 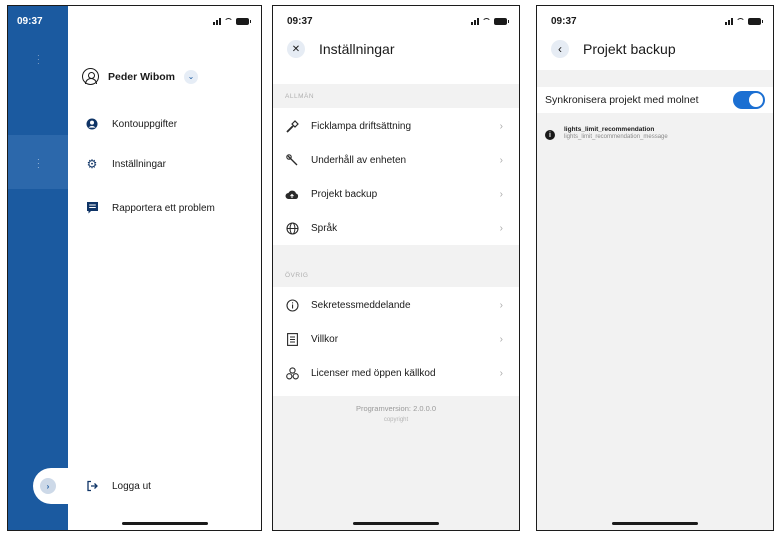 What do you see at coordinates (92, 124) in the screenshot?
I see `account-icon` at bounding box center [92, 124].